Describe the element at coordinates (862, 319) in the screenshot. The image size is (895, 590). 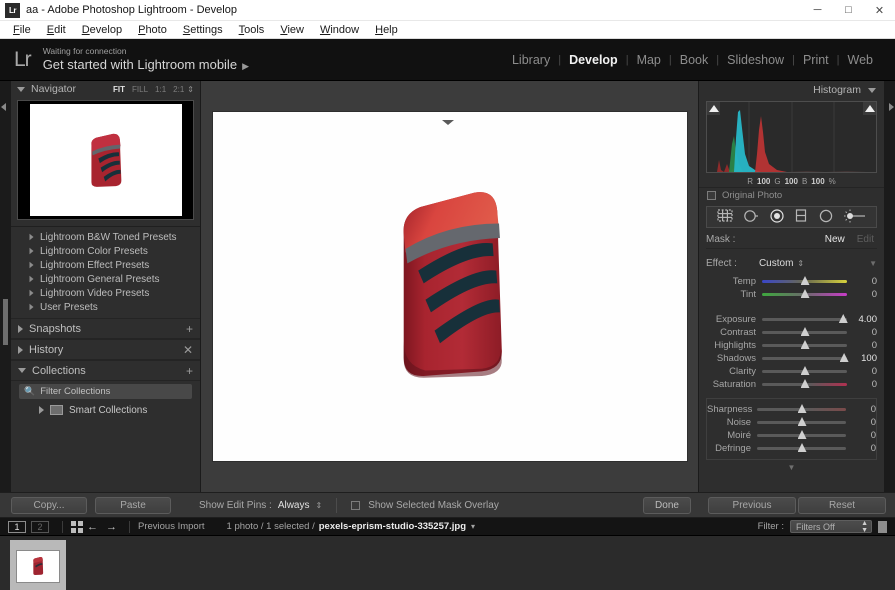
I see `slider-value: 4.00` at that location.